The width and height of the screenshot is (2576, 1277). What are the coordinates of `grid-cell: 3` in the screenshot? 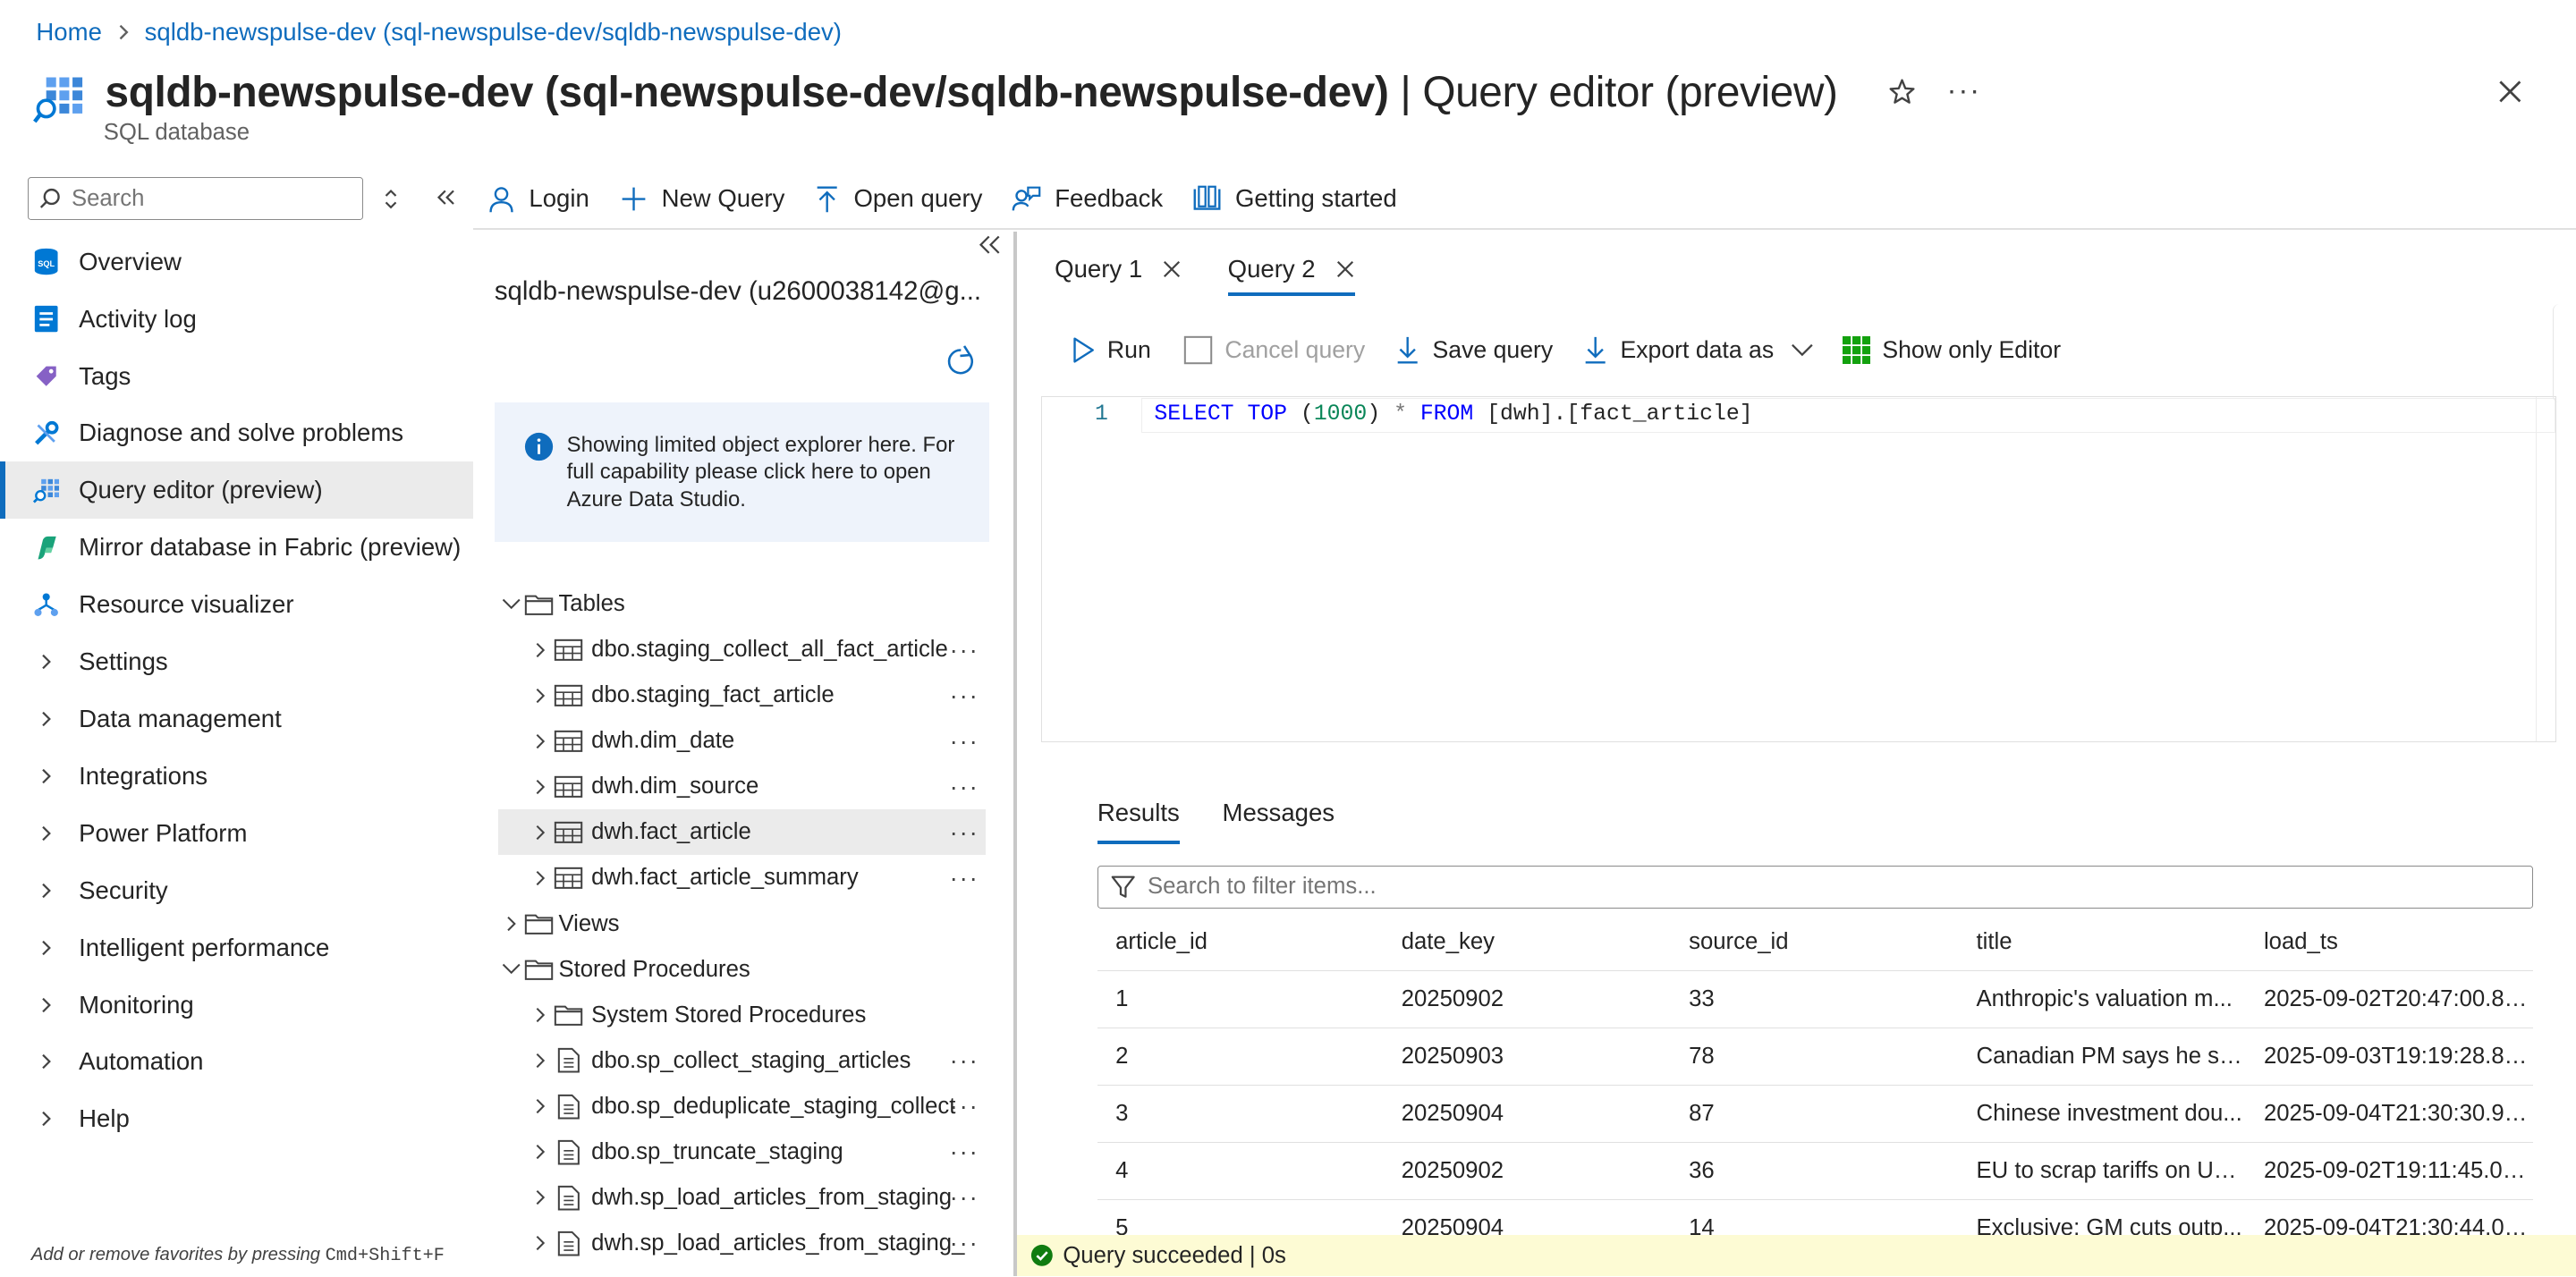 It's located at (1240, 1114).